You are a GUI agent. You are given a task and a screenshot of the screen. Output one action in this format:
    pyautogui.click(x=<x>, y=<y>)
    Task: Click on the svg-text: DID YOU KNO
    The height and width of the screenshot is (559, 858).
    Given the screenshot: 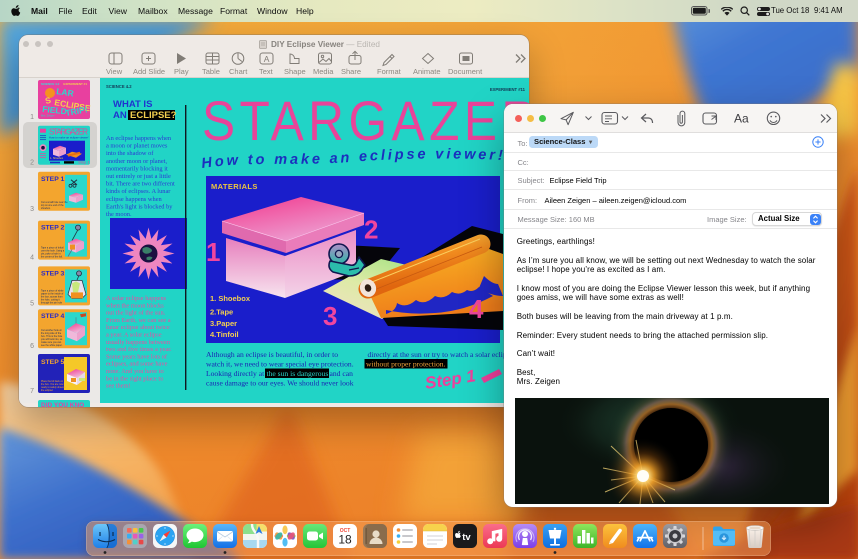 What is the action you would take?
    pyautogui.click(x=62, y=404)
    